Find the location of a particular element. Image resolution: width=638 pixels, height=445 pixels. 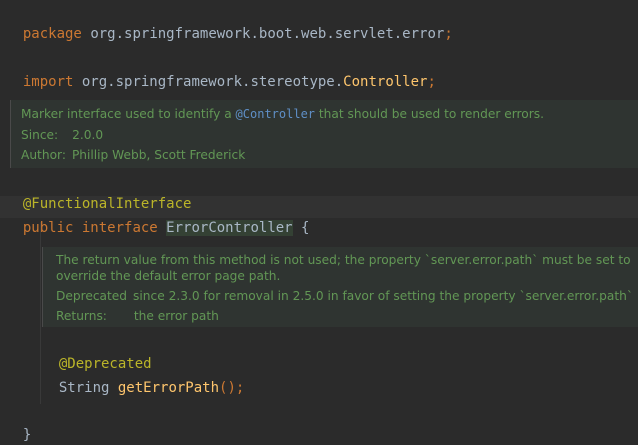

method-javadoc-line2: override the default error page path. is located at coordinates (168, 276).